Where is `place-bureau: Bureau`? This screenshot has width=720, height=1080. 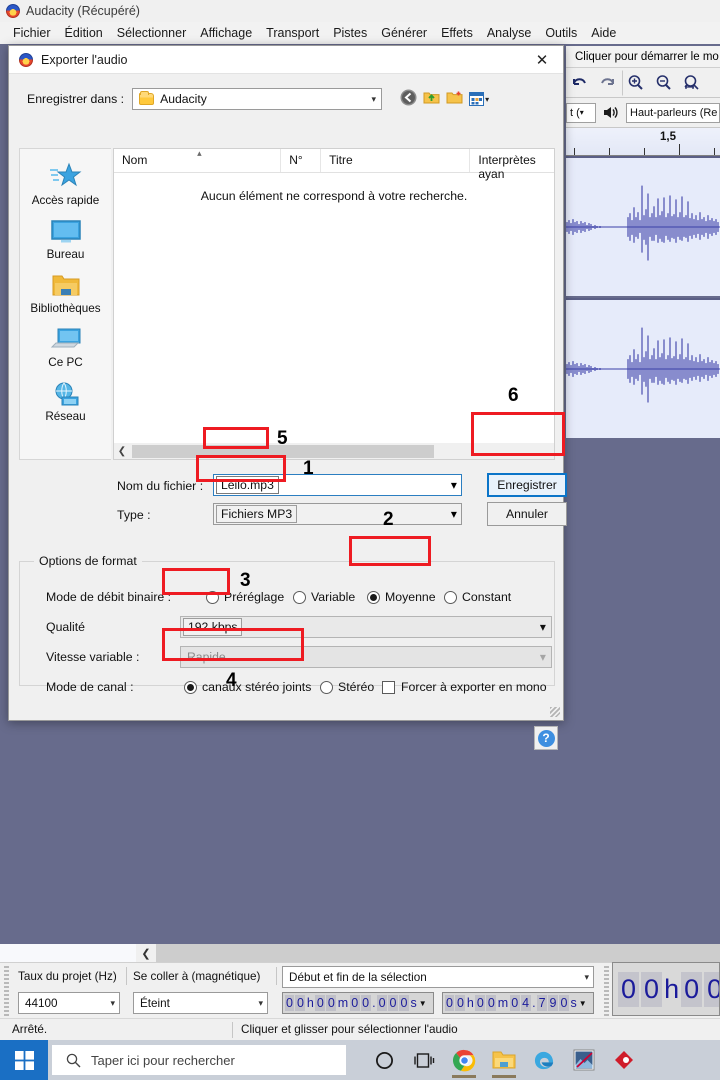
place-bureau: Bureau is located at coordinates (66, 240).